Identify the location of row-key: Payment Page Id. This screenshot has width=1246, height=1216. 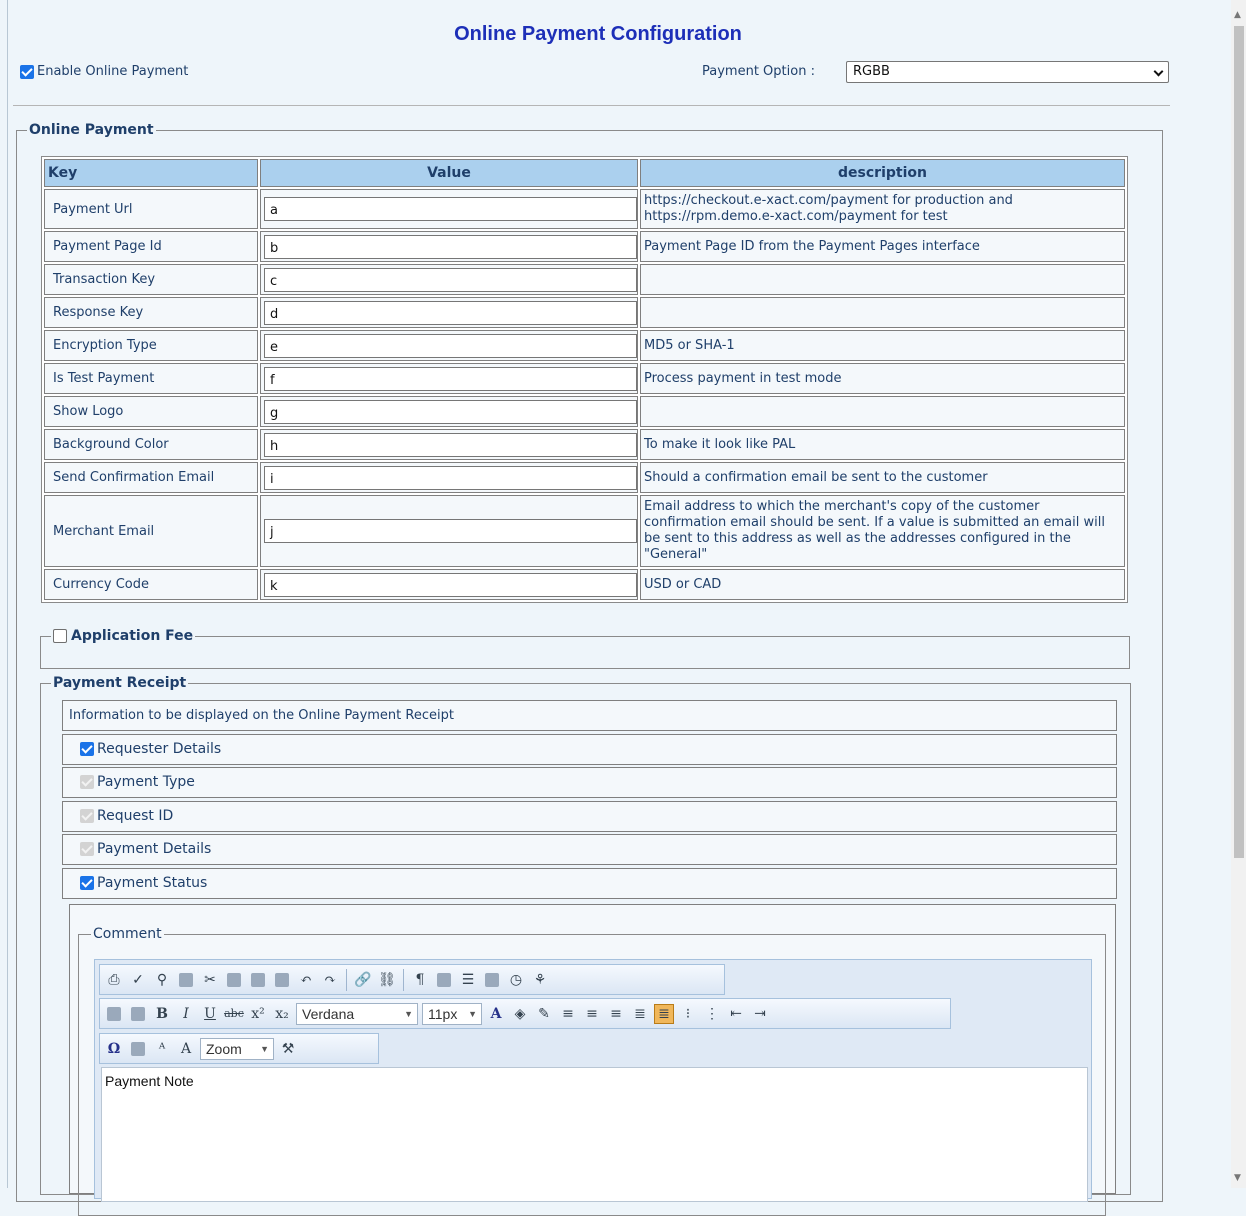
(151, 246).